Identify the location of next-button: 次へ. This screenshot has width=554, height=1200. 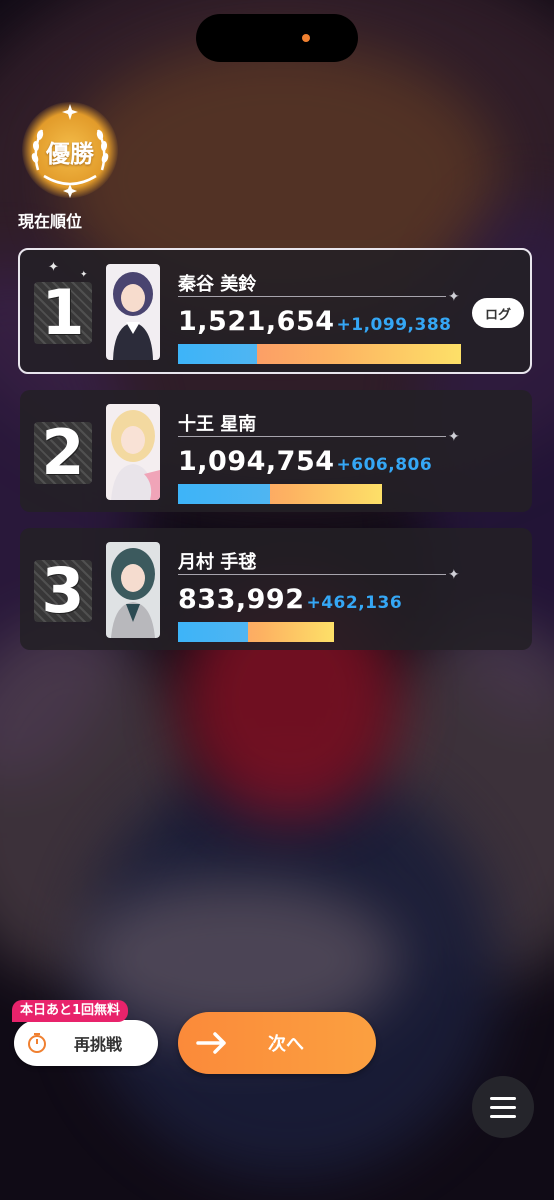
(277, 1043).